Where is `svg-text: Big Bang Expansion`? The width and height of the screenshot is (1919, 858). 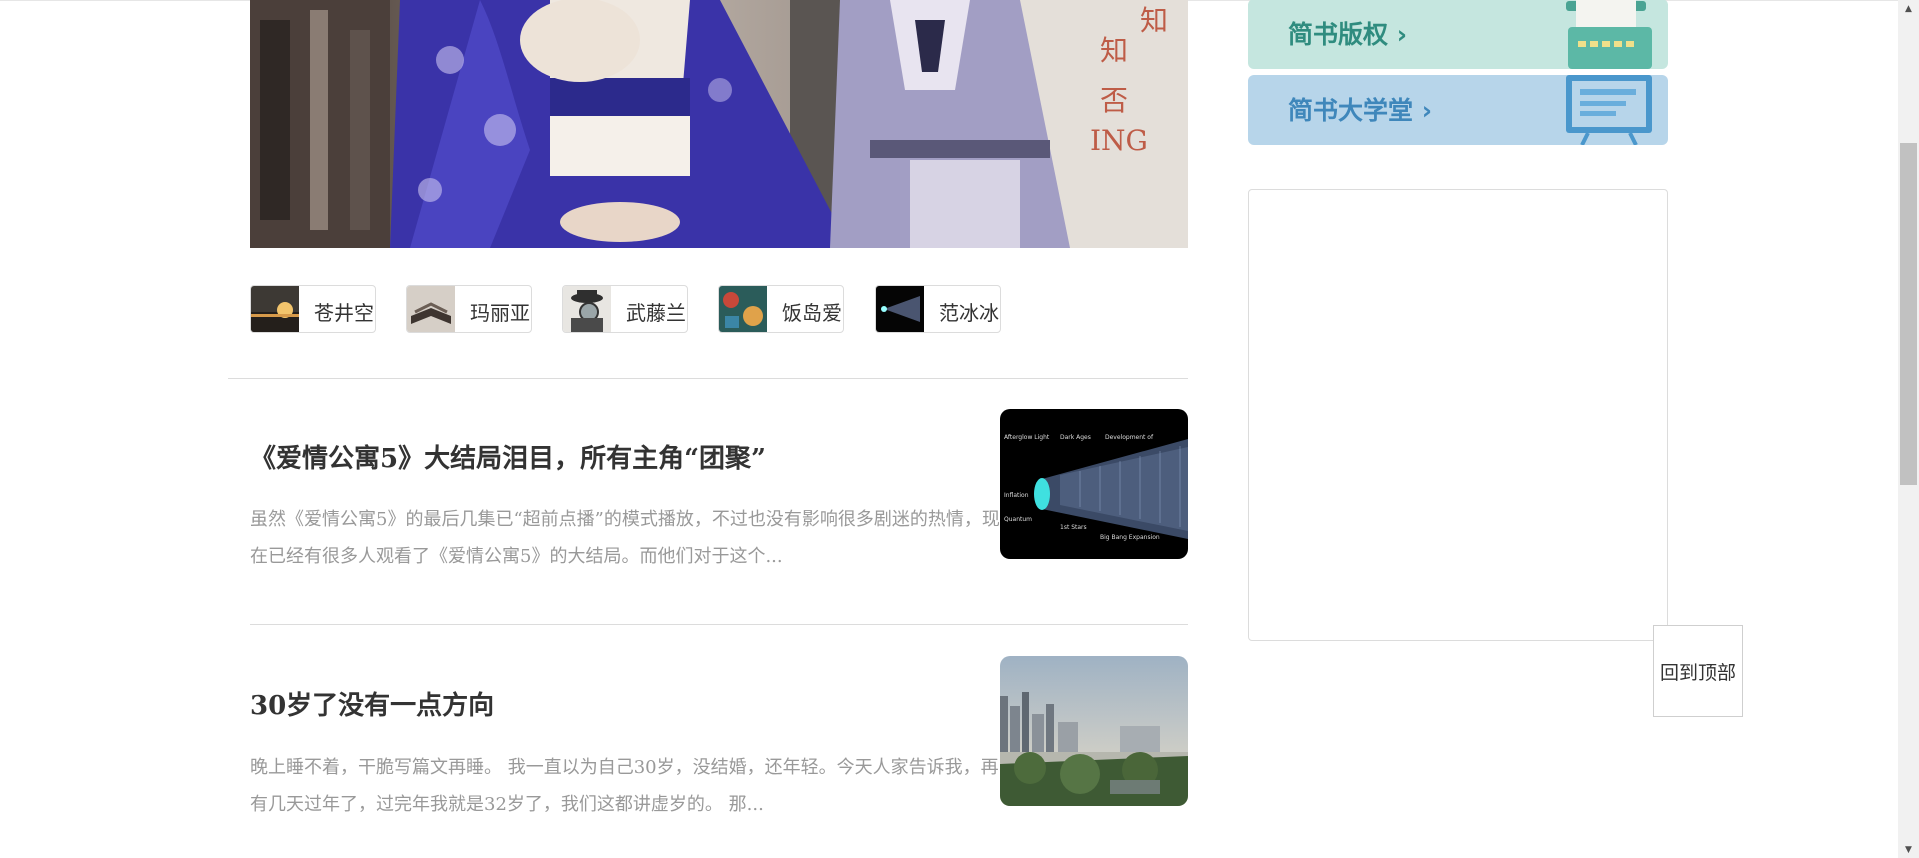
svg-text: Big Bang Expansion is located at coordinates (1130, 537).